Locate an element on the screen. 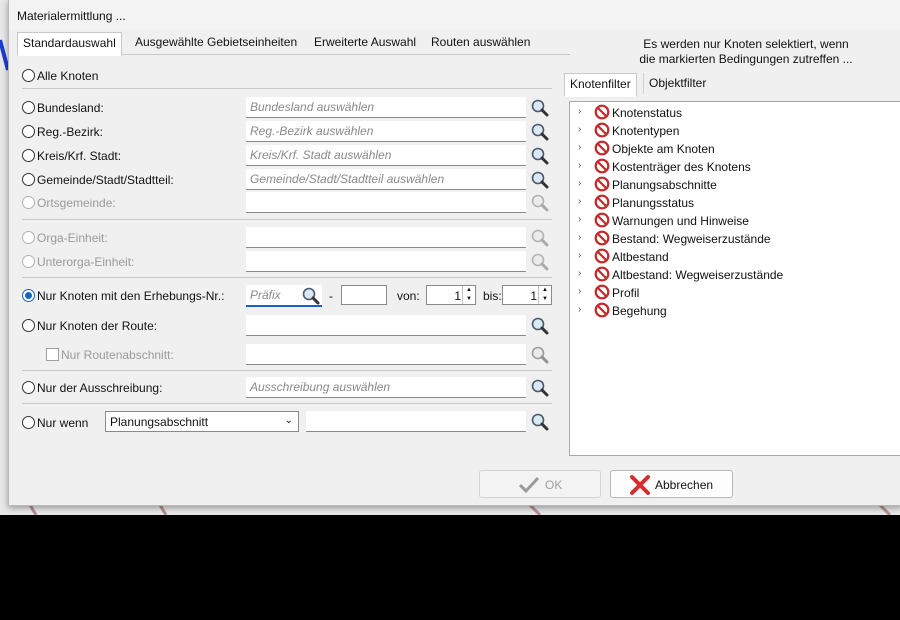  radio-ortsgemeinde is located at coordinates (28, 202).